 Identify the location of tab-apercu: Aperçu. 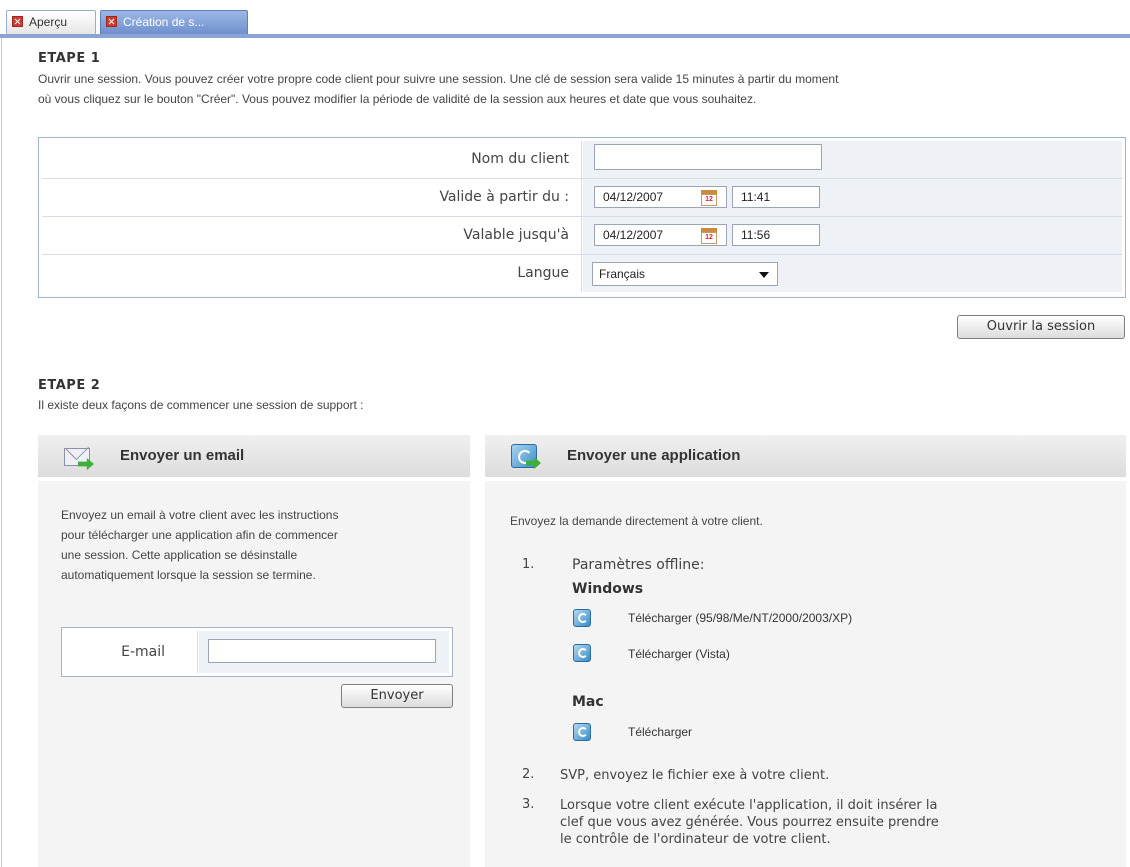
(51, 22).